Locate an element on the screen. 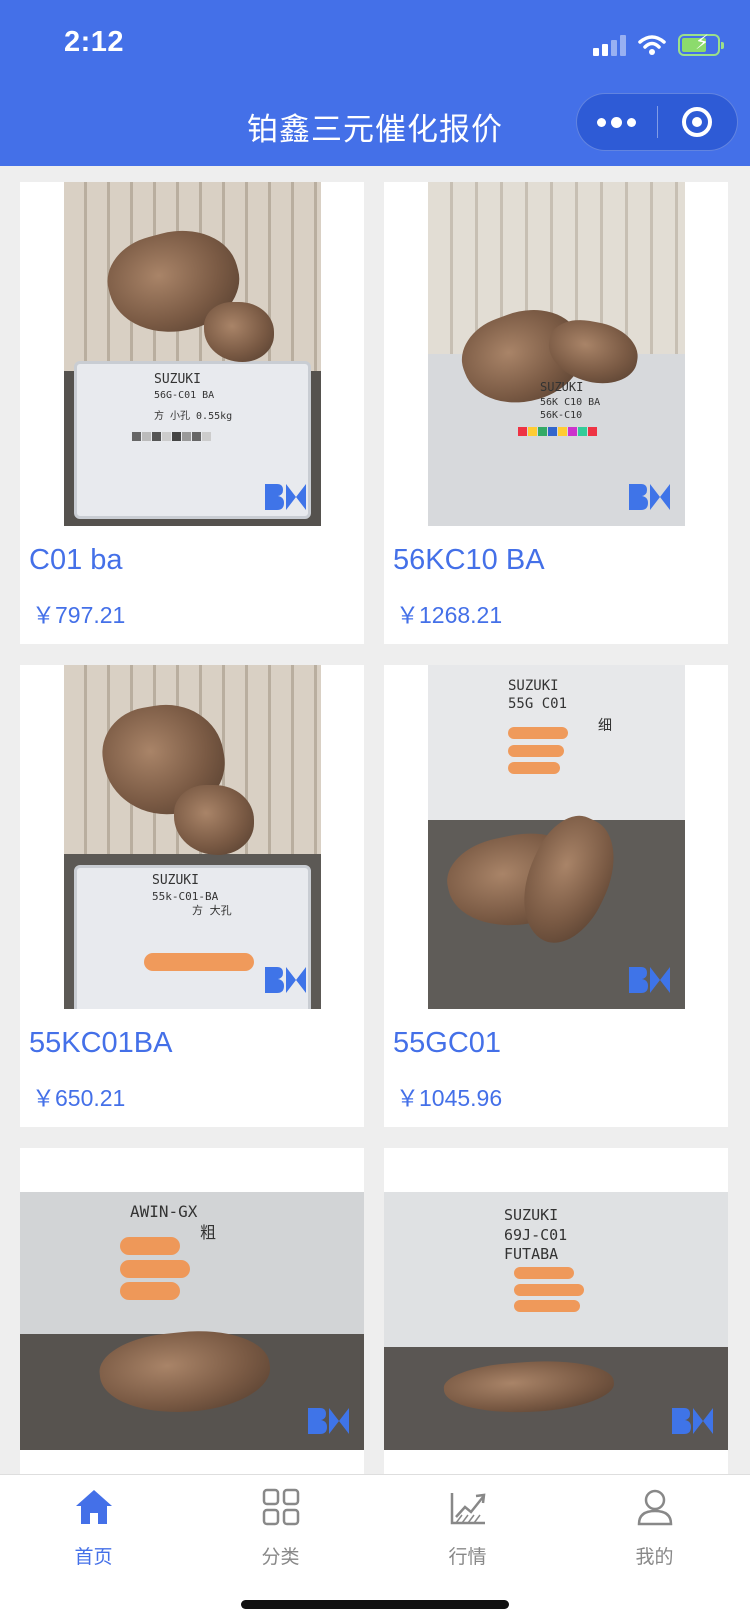 Image resolution: width=750 pixels, height=1623 pixels. tab-label: 行情 is located at coordinates (467, 1557).